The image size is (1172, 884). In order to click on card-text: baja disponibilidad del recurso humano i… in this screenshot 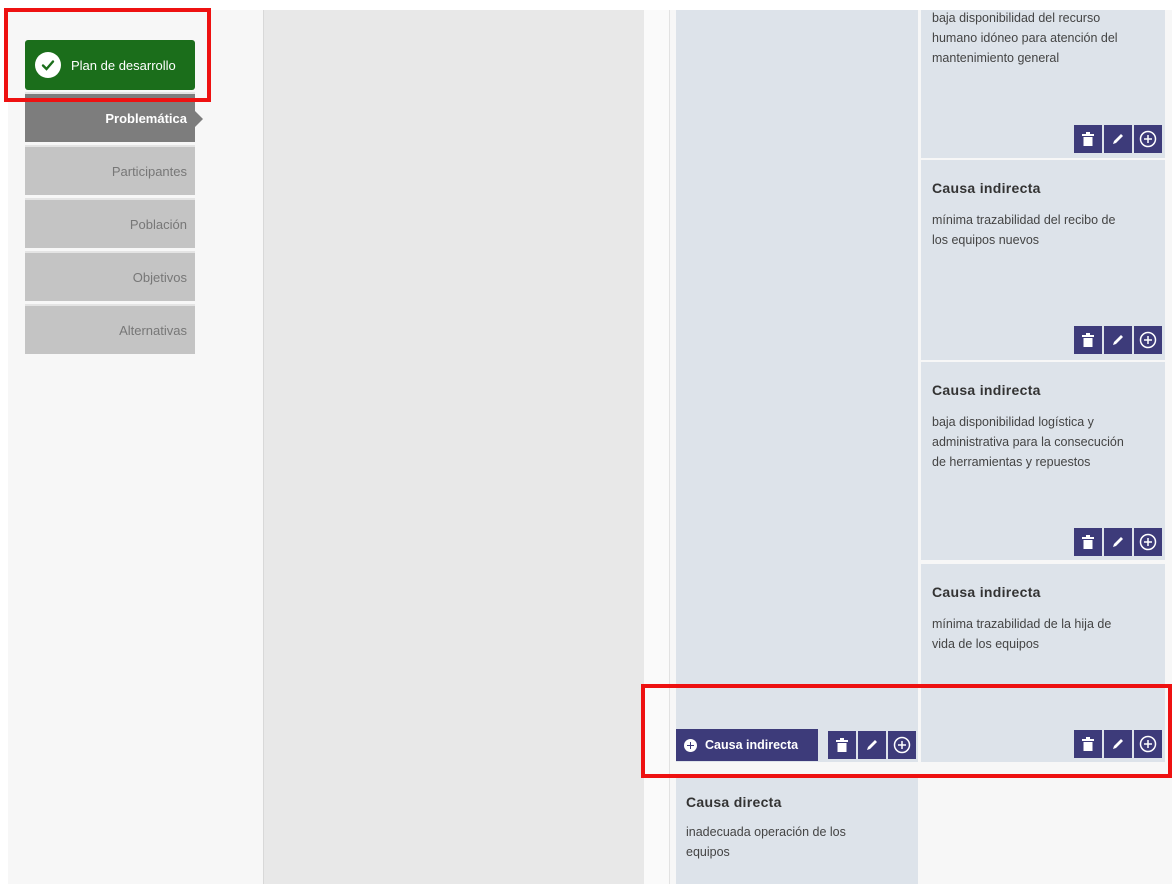, I will do `click(1025, 38)`.